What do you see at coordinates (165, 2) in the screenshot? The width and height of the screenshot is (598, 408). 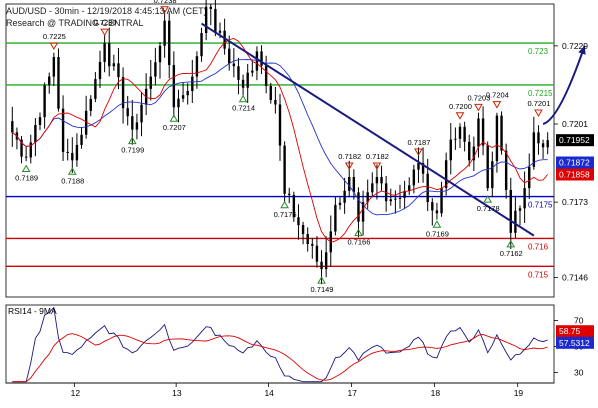 I see `high-label-2: 0.7238` at bounding box center [165, 2].